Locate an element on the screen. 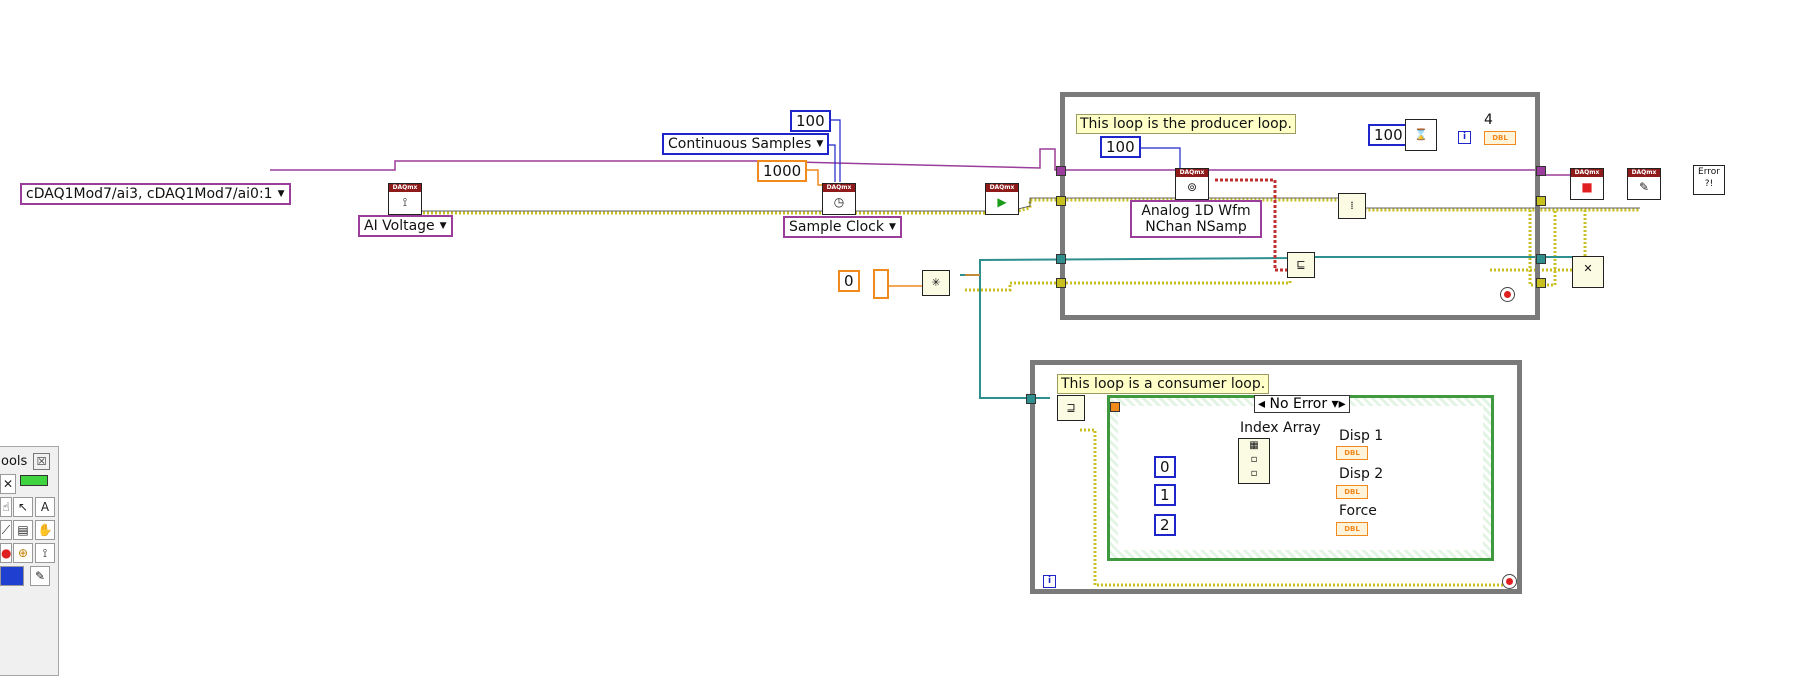 The height and width of the screenshot is (676, 1801). error-tunnel-in is located at coordinates (1061, 201).